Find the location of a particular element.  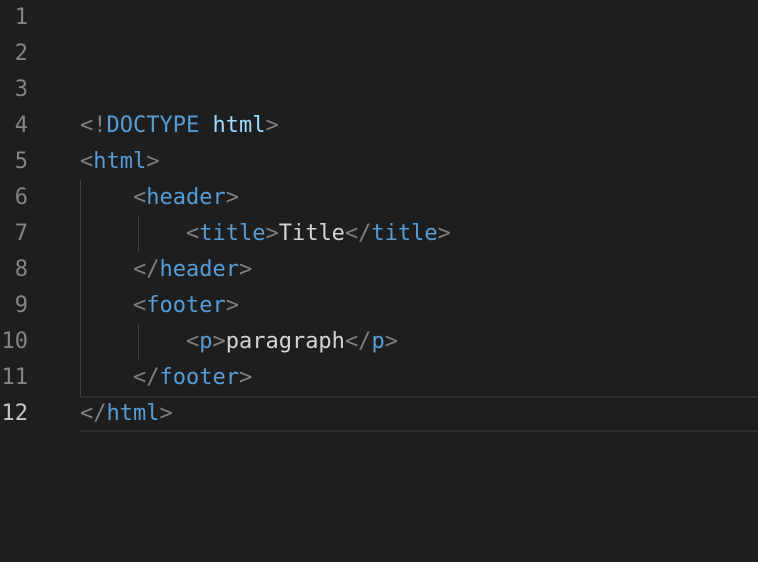

code-line: 4 <!DOCTYPE html> is located at coordinates (379, 126).